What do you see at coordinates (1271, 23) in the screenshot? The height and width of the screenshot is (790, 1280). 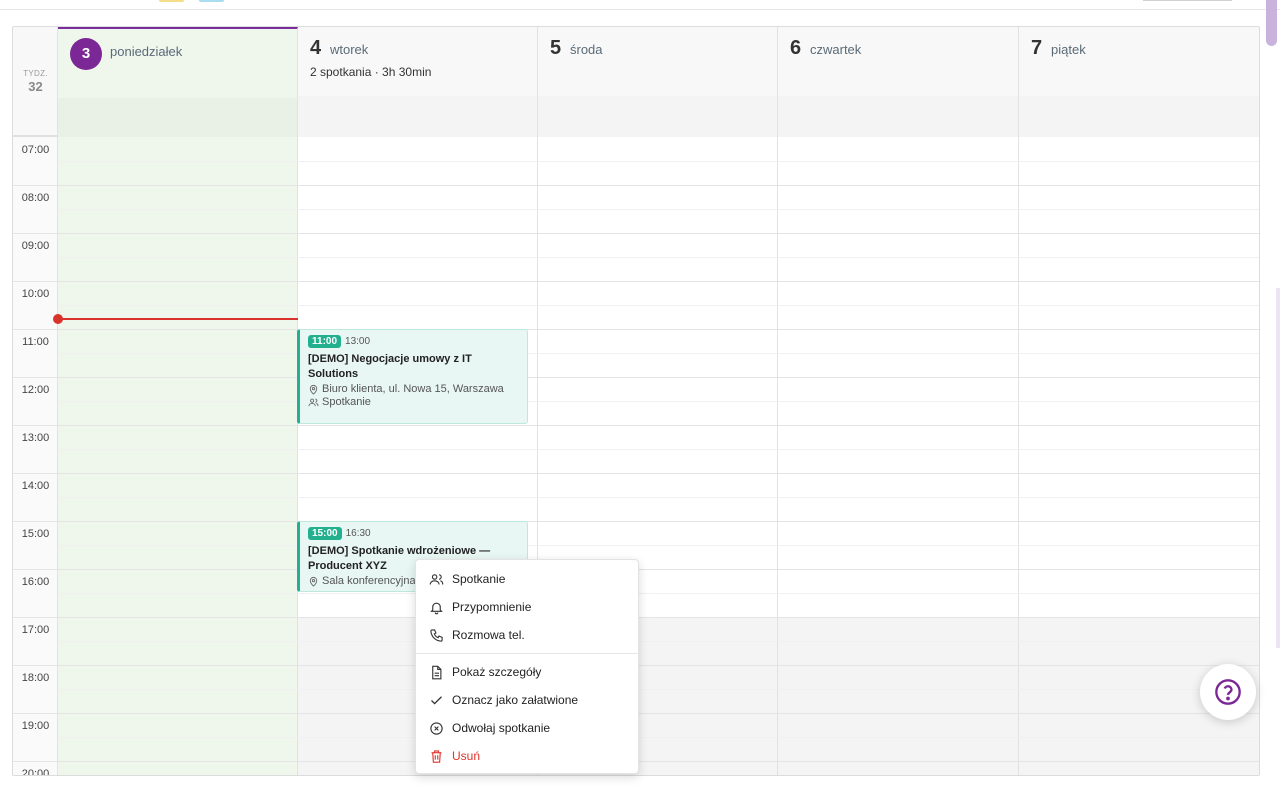 I see `scrollbar-thumb` at bounding box center [1271, 23].